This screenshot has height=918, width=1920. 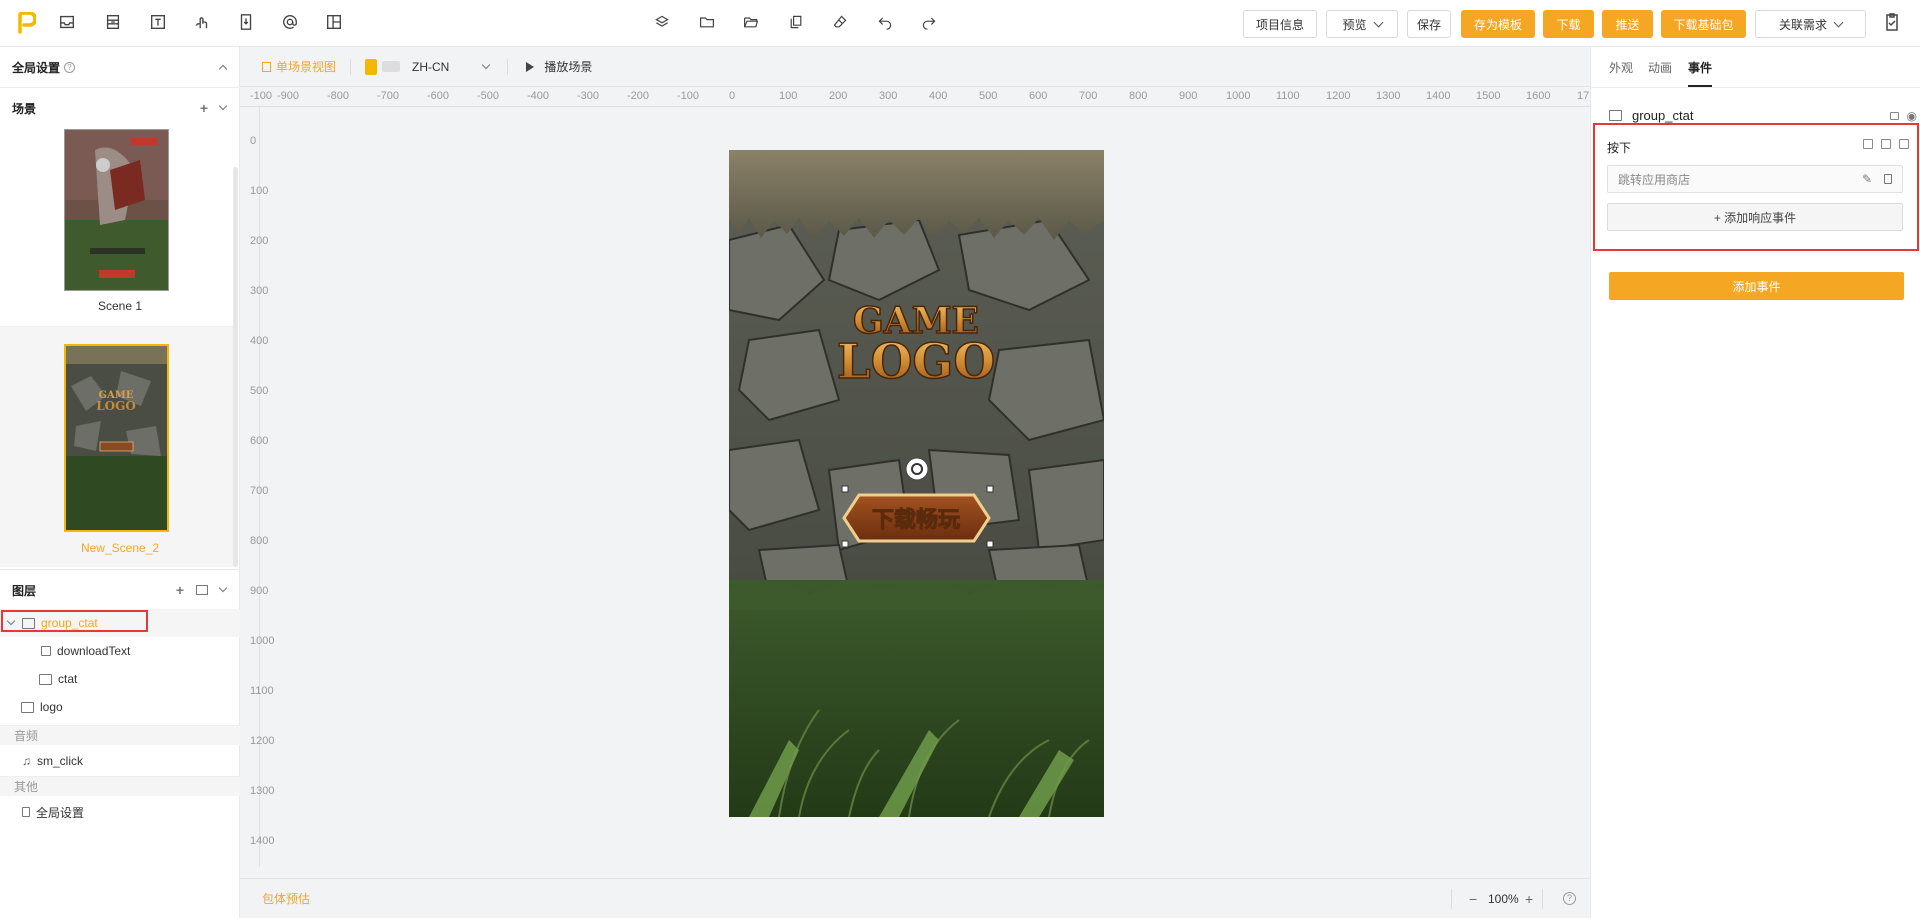 What do you see at coordinates (1429, 24) in the screenshot?
I see `save-button: 保存` at bounding box center [1429, 24].